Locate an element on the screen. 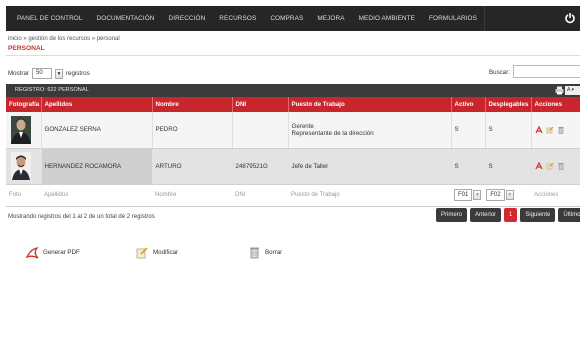  modify-button: Modificar is located at coordinates (157, 252).